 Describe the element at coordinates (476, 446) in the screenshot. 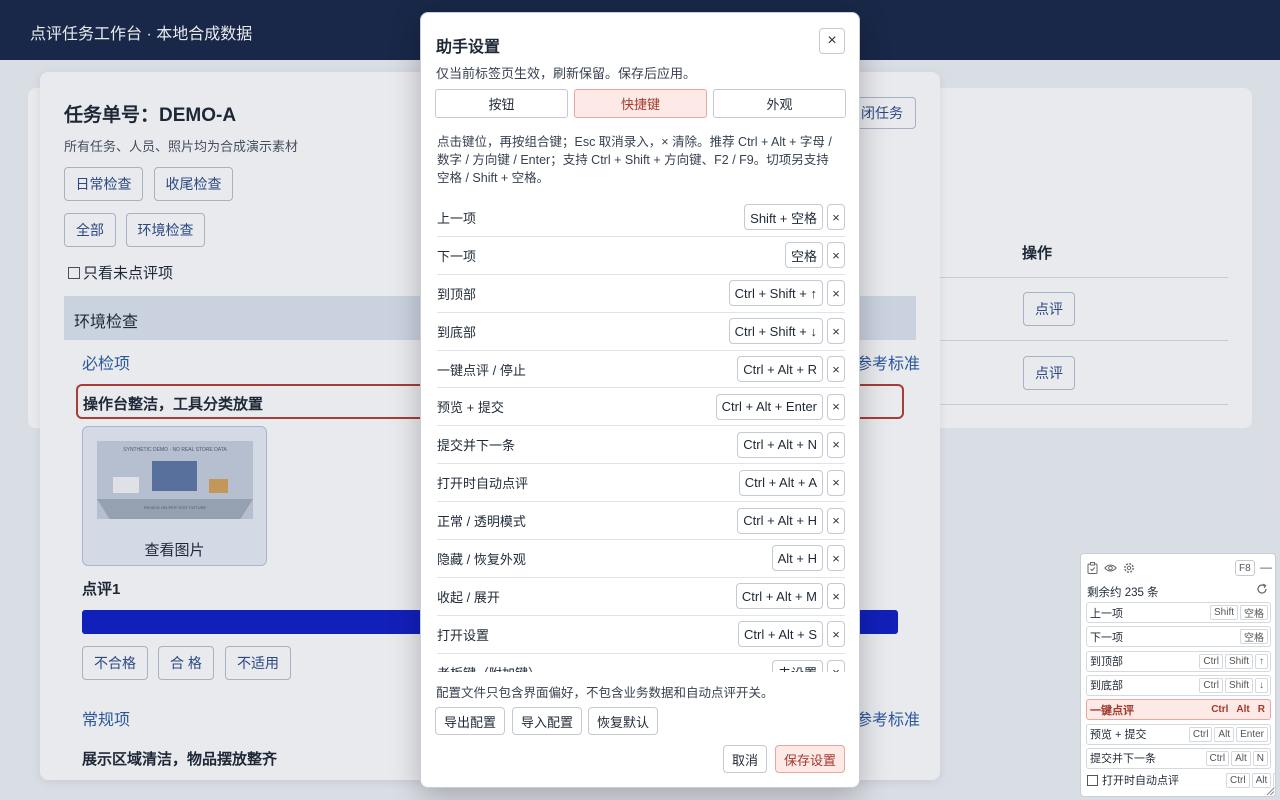

I see `hotkey-label: 提交并下一条` at that location.